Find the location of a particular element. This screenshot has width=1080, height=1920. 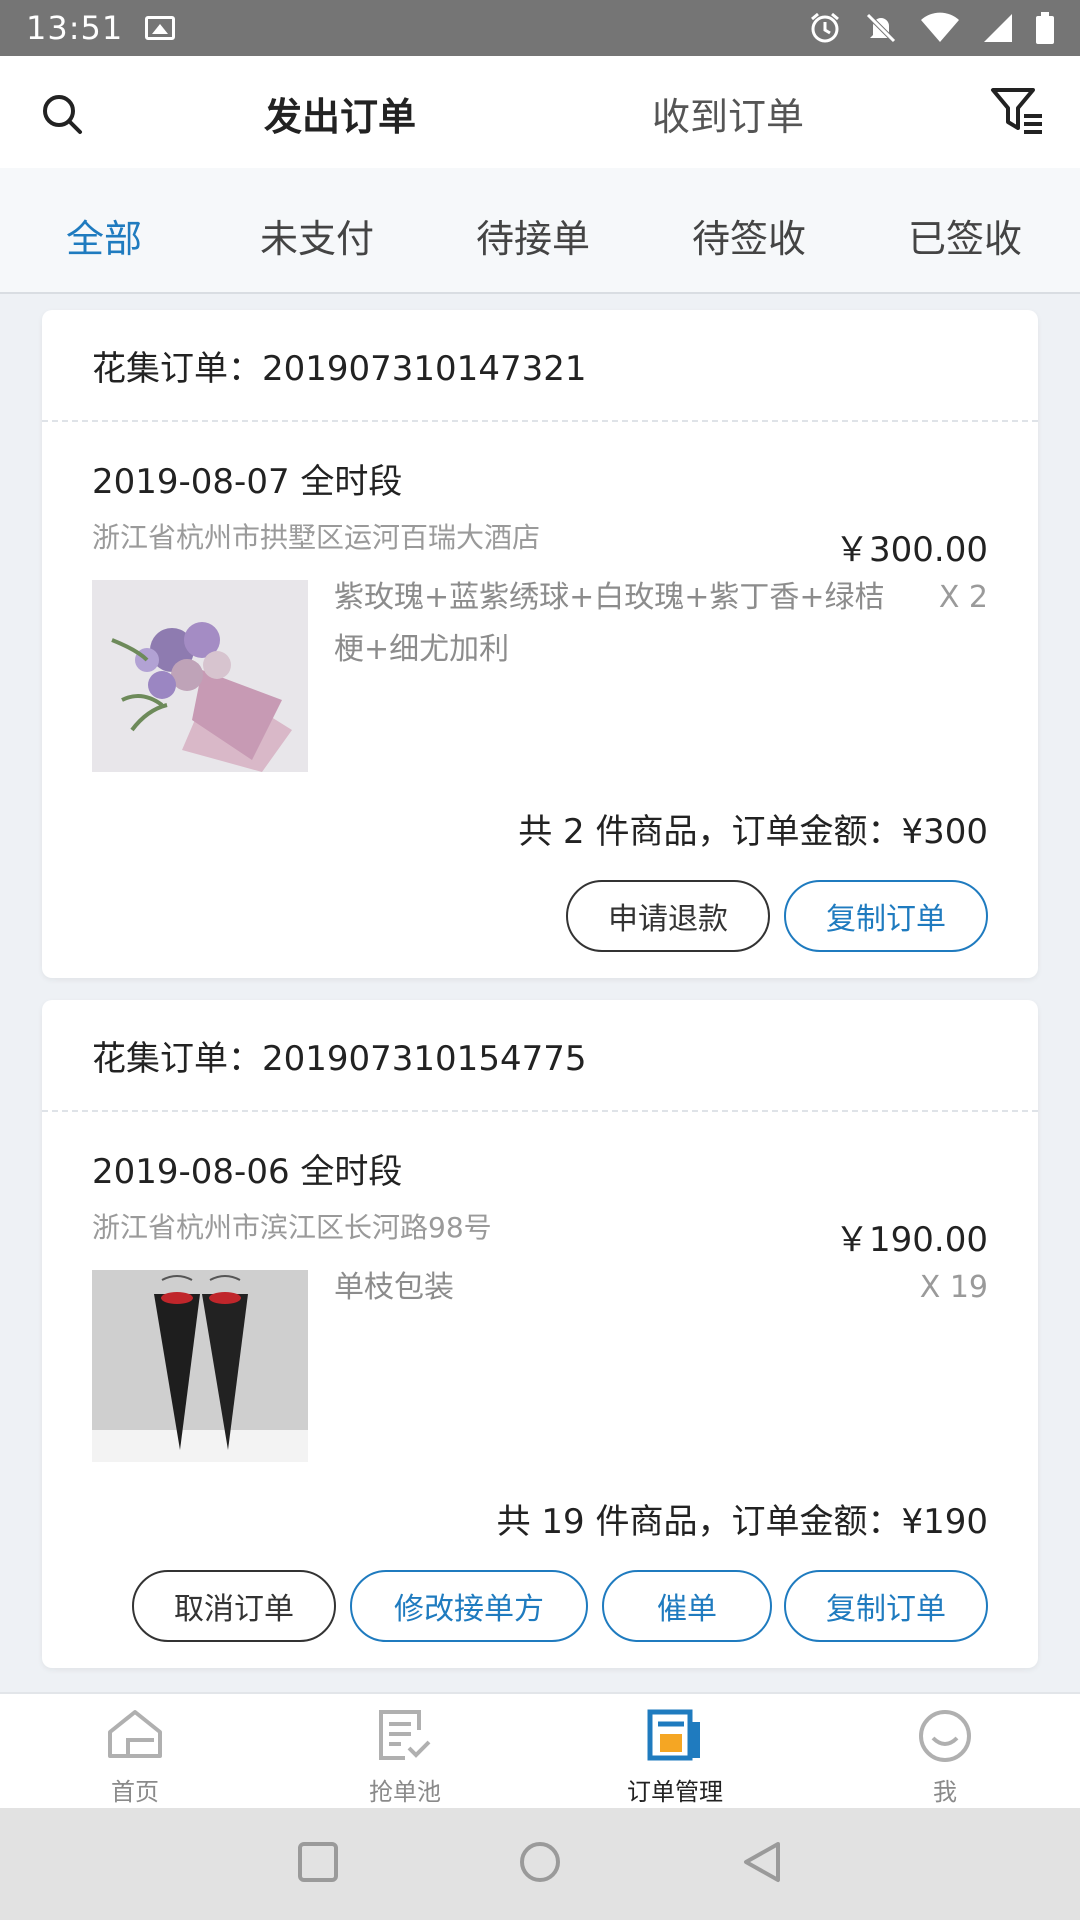

tab-sent-orders-label: 发出订单 is located at coordinates (340, 117).